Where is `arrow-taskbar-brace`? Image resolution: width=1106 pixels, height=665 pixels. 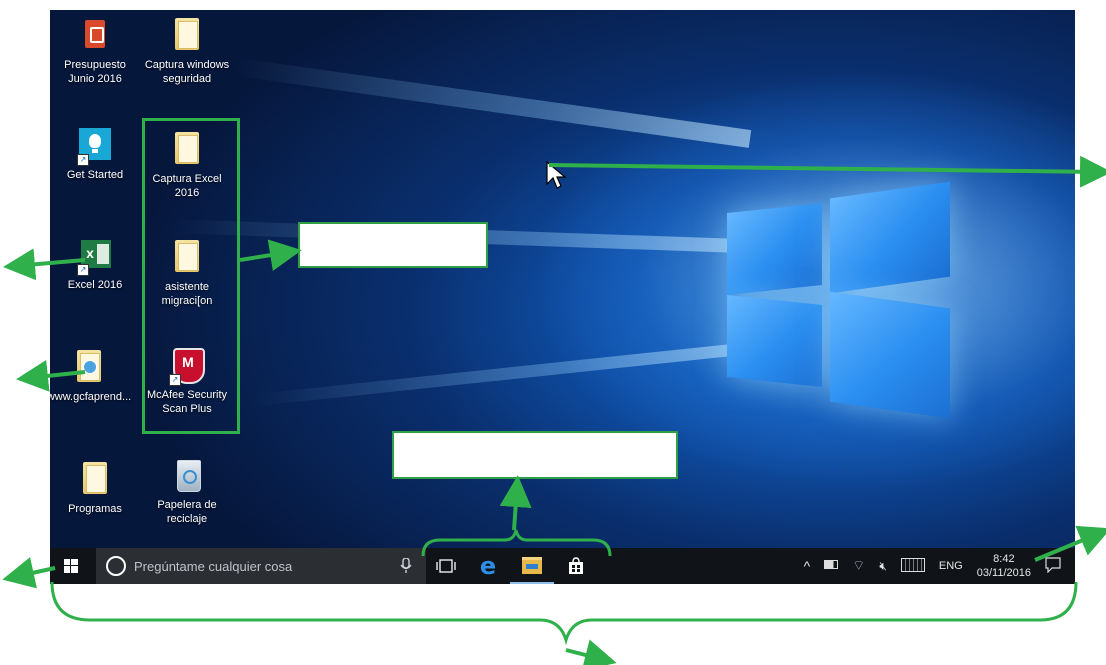
arrow-taskbar-brace is located at coordinates (591, 652).